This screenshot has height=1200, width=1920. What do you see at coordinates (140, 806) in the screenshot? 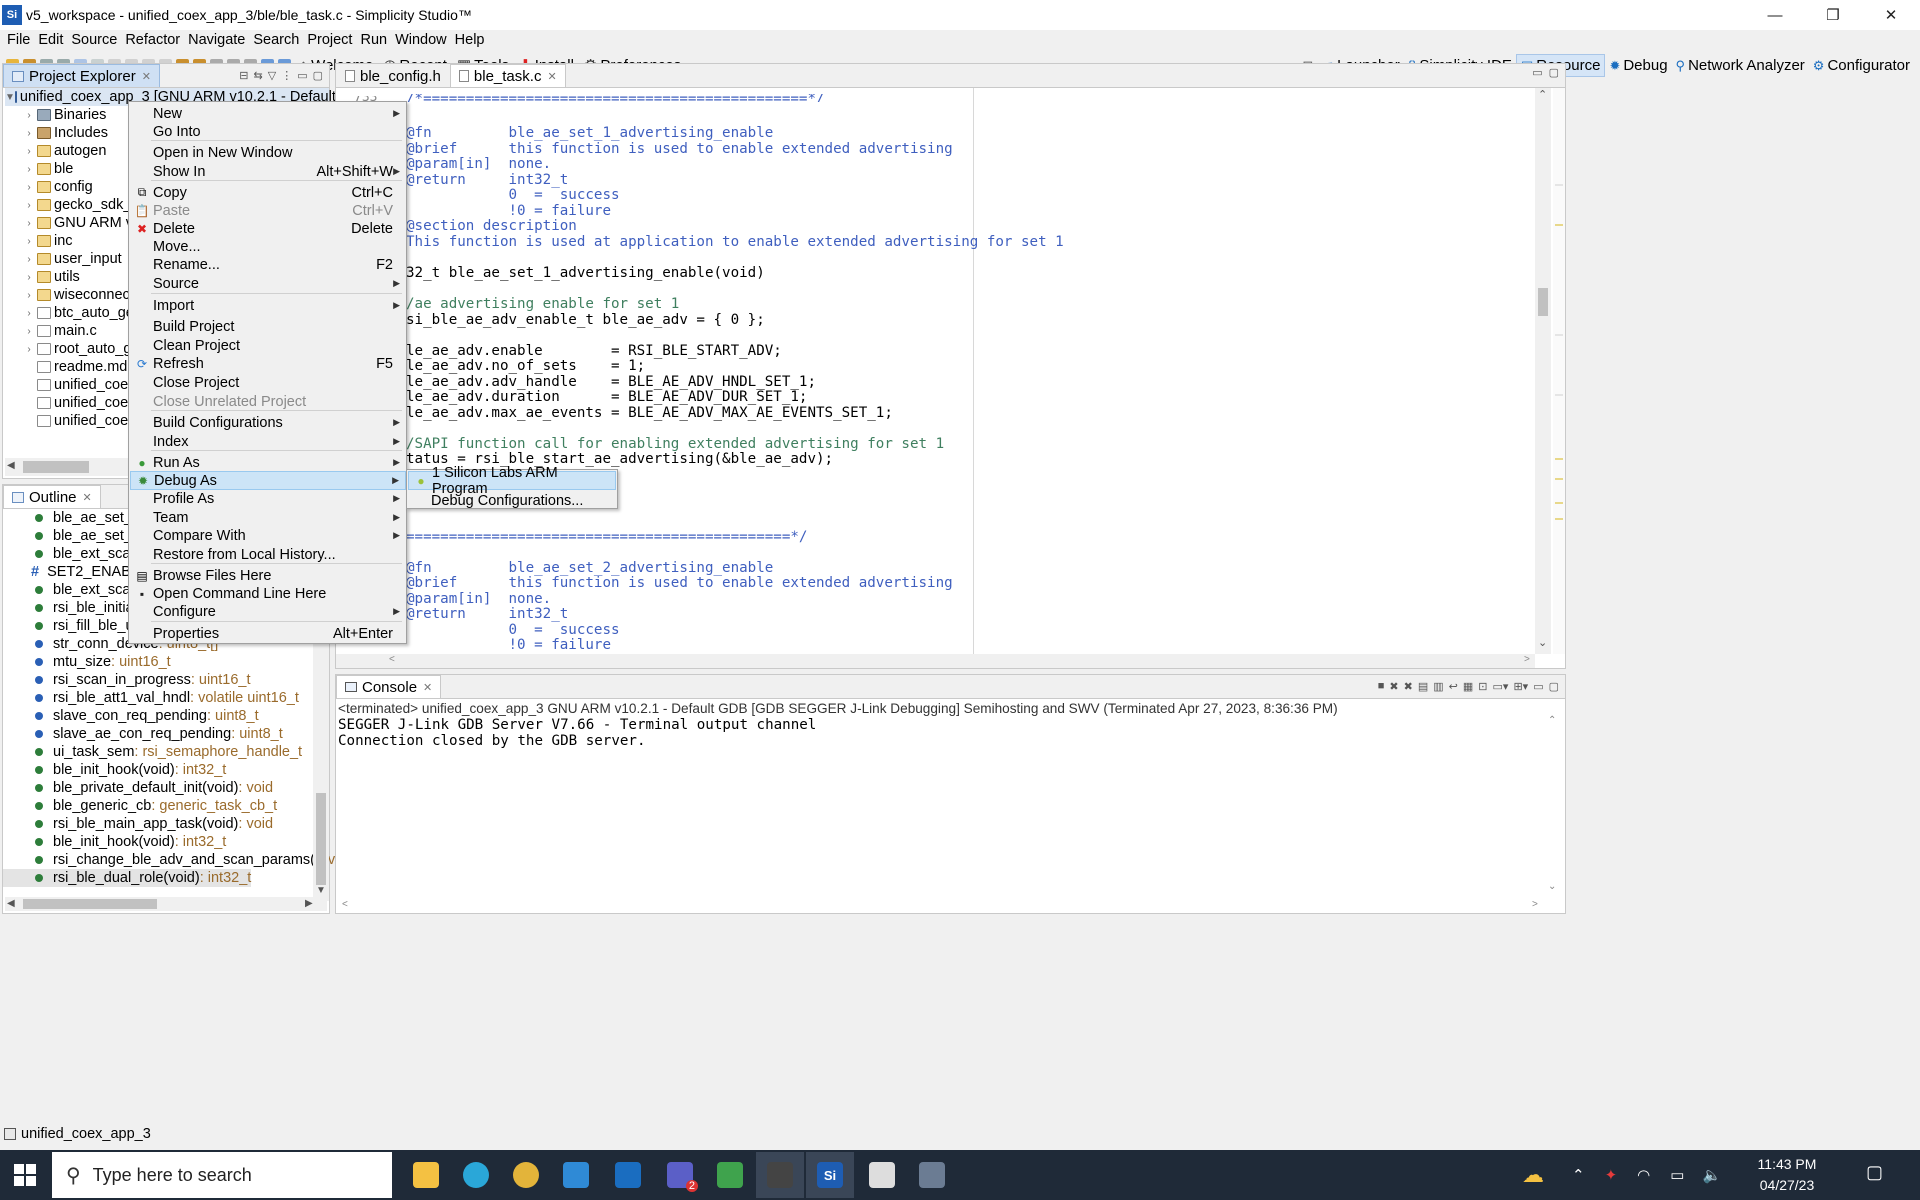
I see `outline-item: ble_generic_cb : generic_task_cb_t` at bounding box center [140, 806].